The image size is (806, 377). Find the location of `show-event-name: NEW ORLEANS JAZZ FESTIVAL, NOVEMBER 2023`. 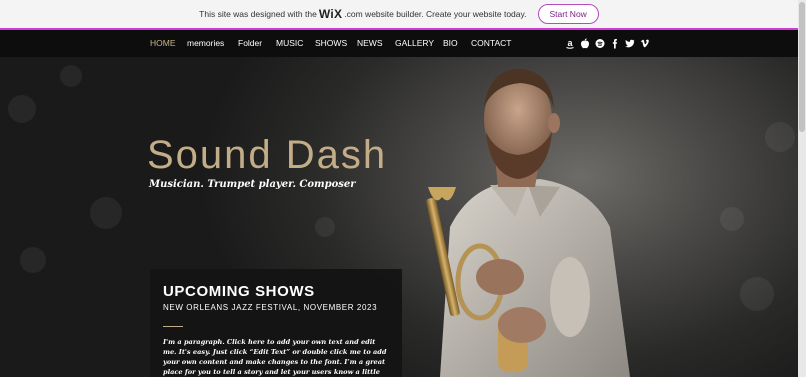

show-event-name: NEW ORLEANS JAZZ FESTIVAL, NOVEMBER 2023 is located at coordinates (270, 307).